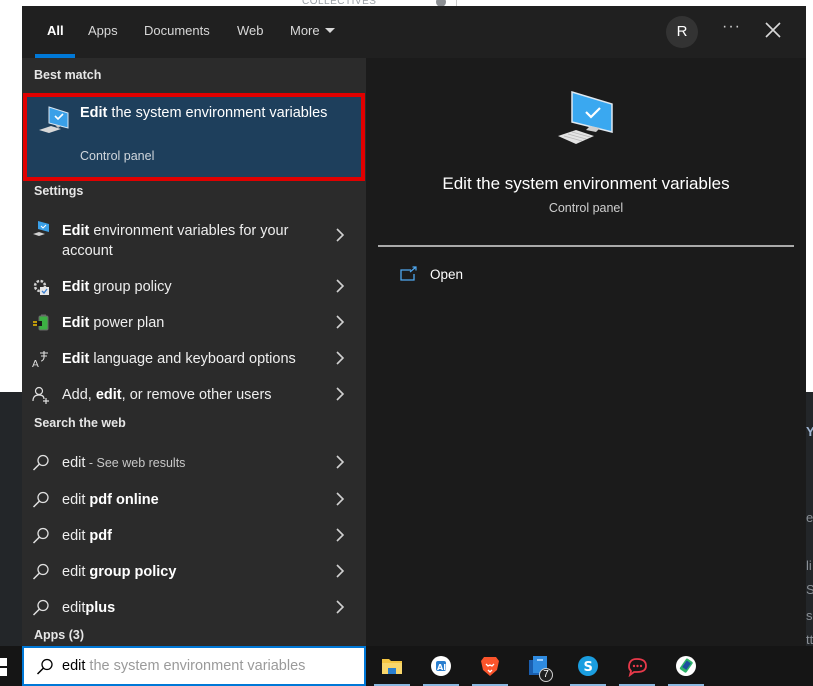 The height and width of the screenshot is (686, 813). I want to click on web-result-item: edit pdf online, so click(194, 499).